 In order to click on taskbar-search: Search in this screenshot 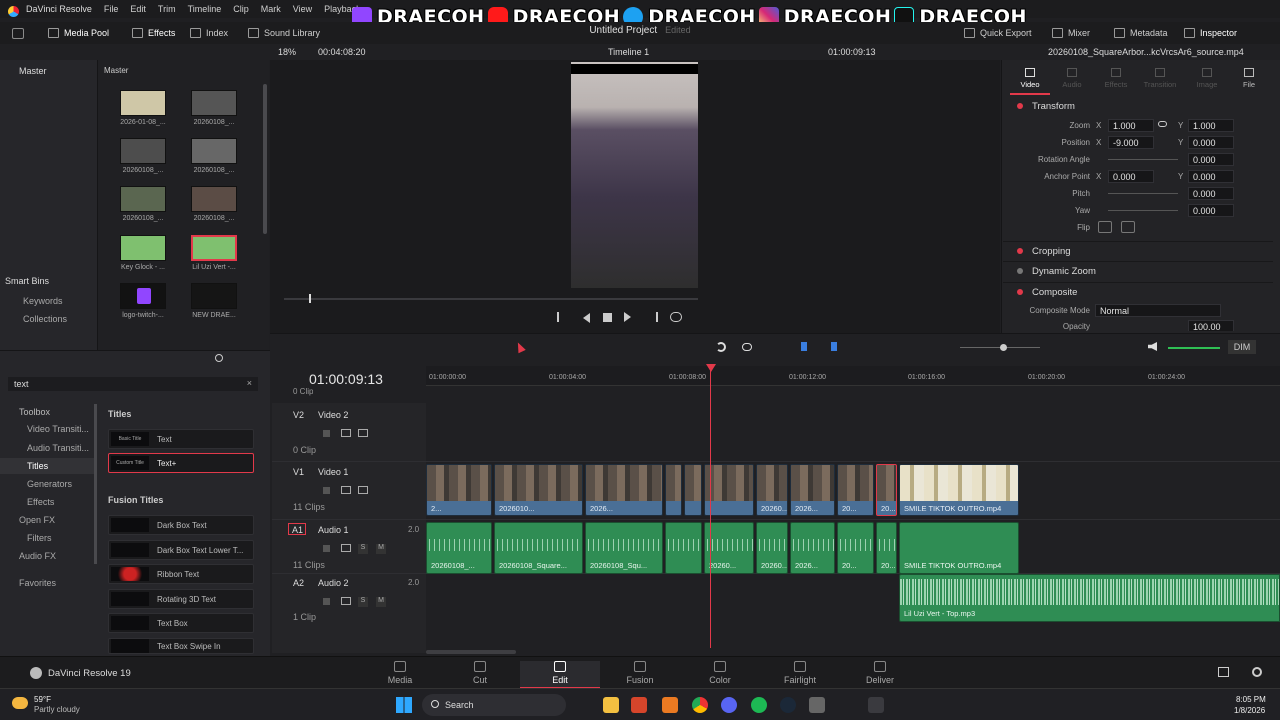, I will do `click(494, 705)`.